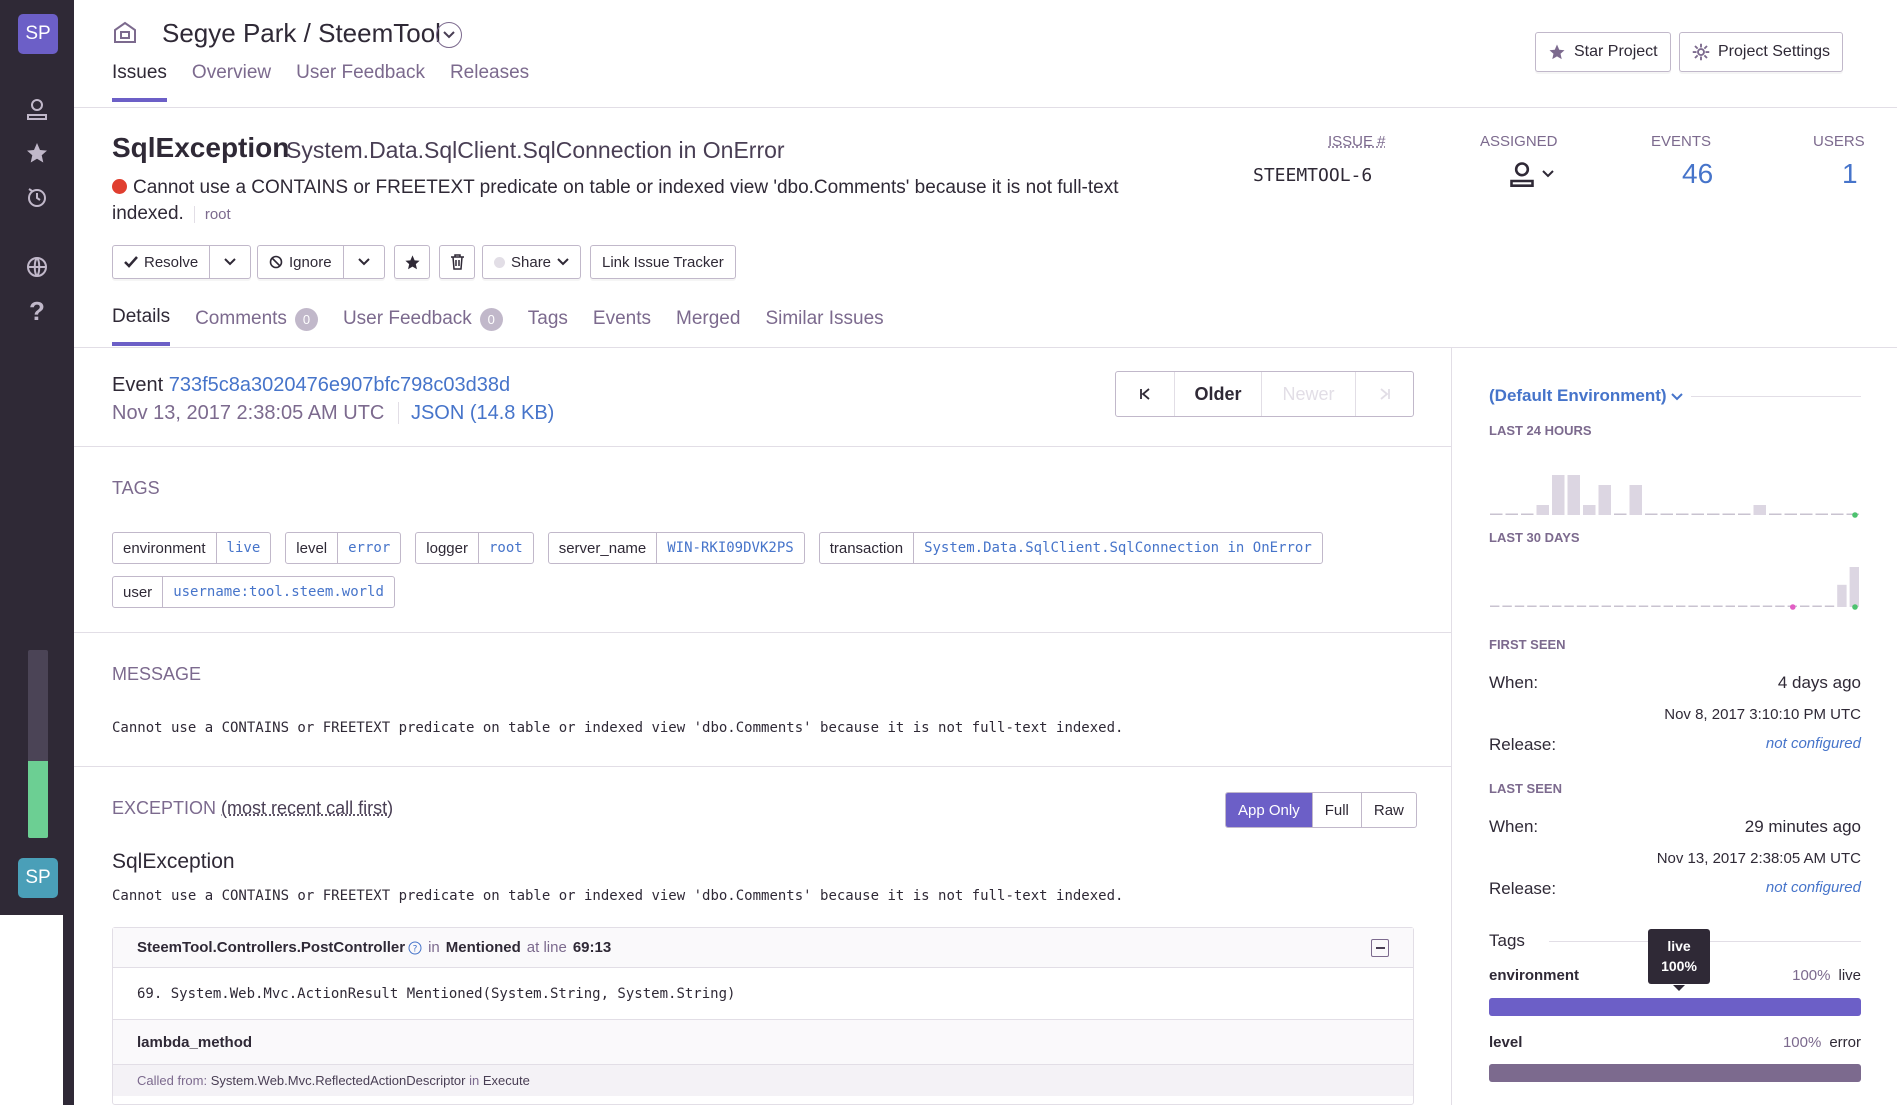 The height and width of the screenshot is (1105, 1897). I want to click on tag-distribution-level: level 100% error, so click(1675, 1042).